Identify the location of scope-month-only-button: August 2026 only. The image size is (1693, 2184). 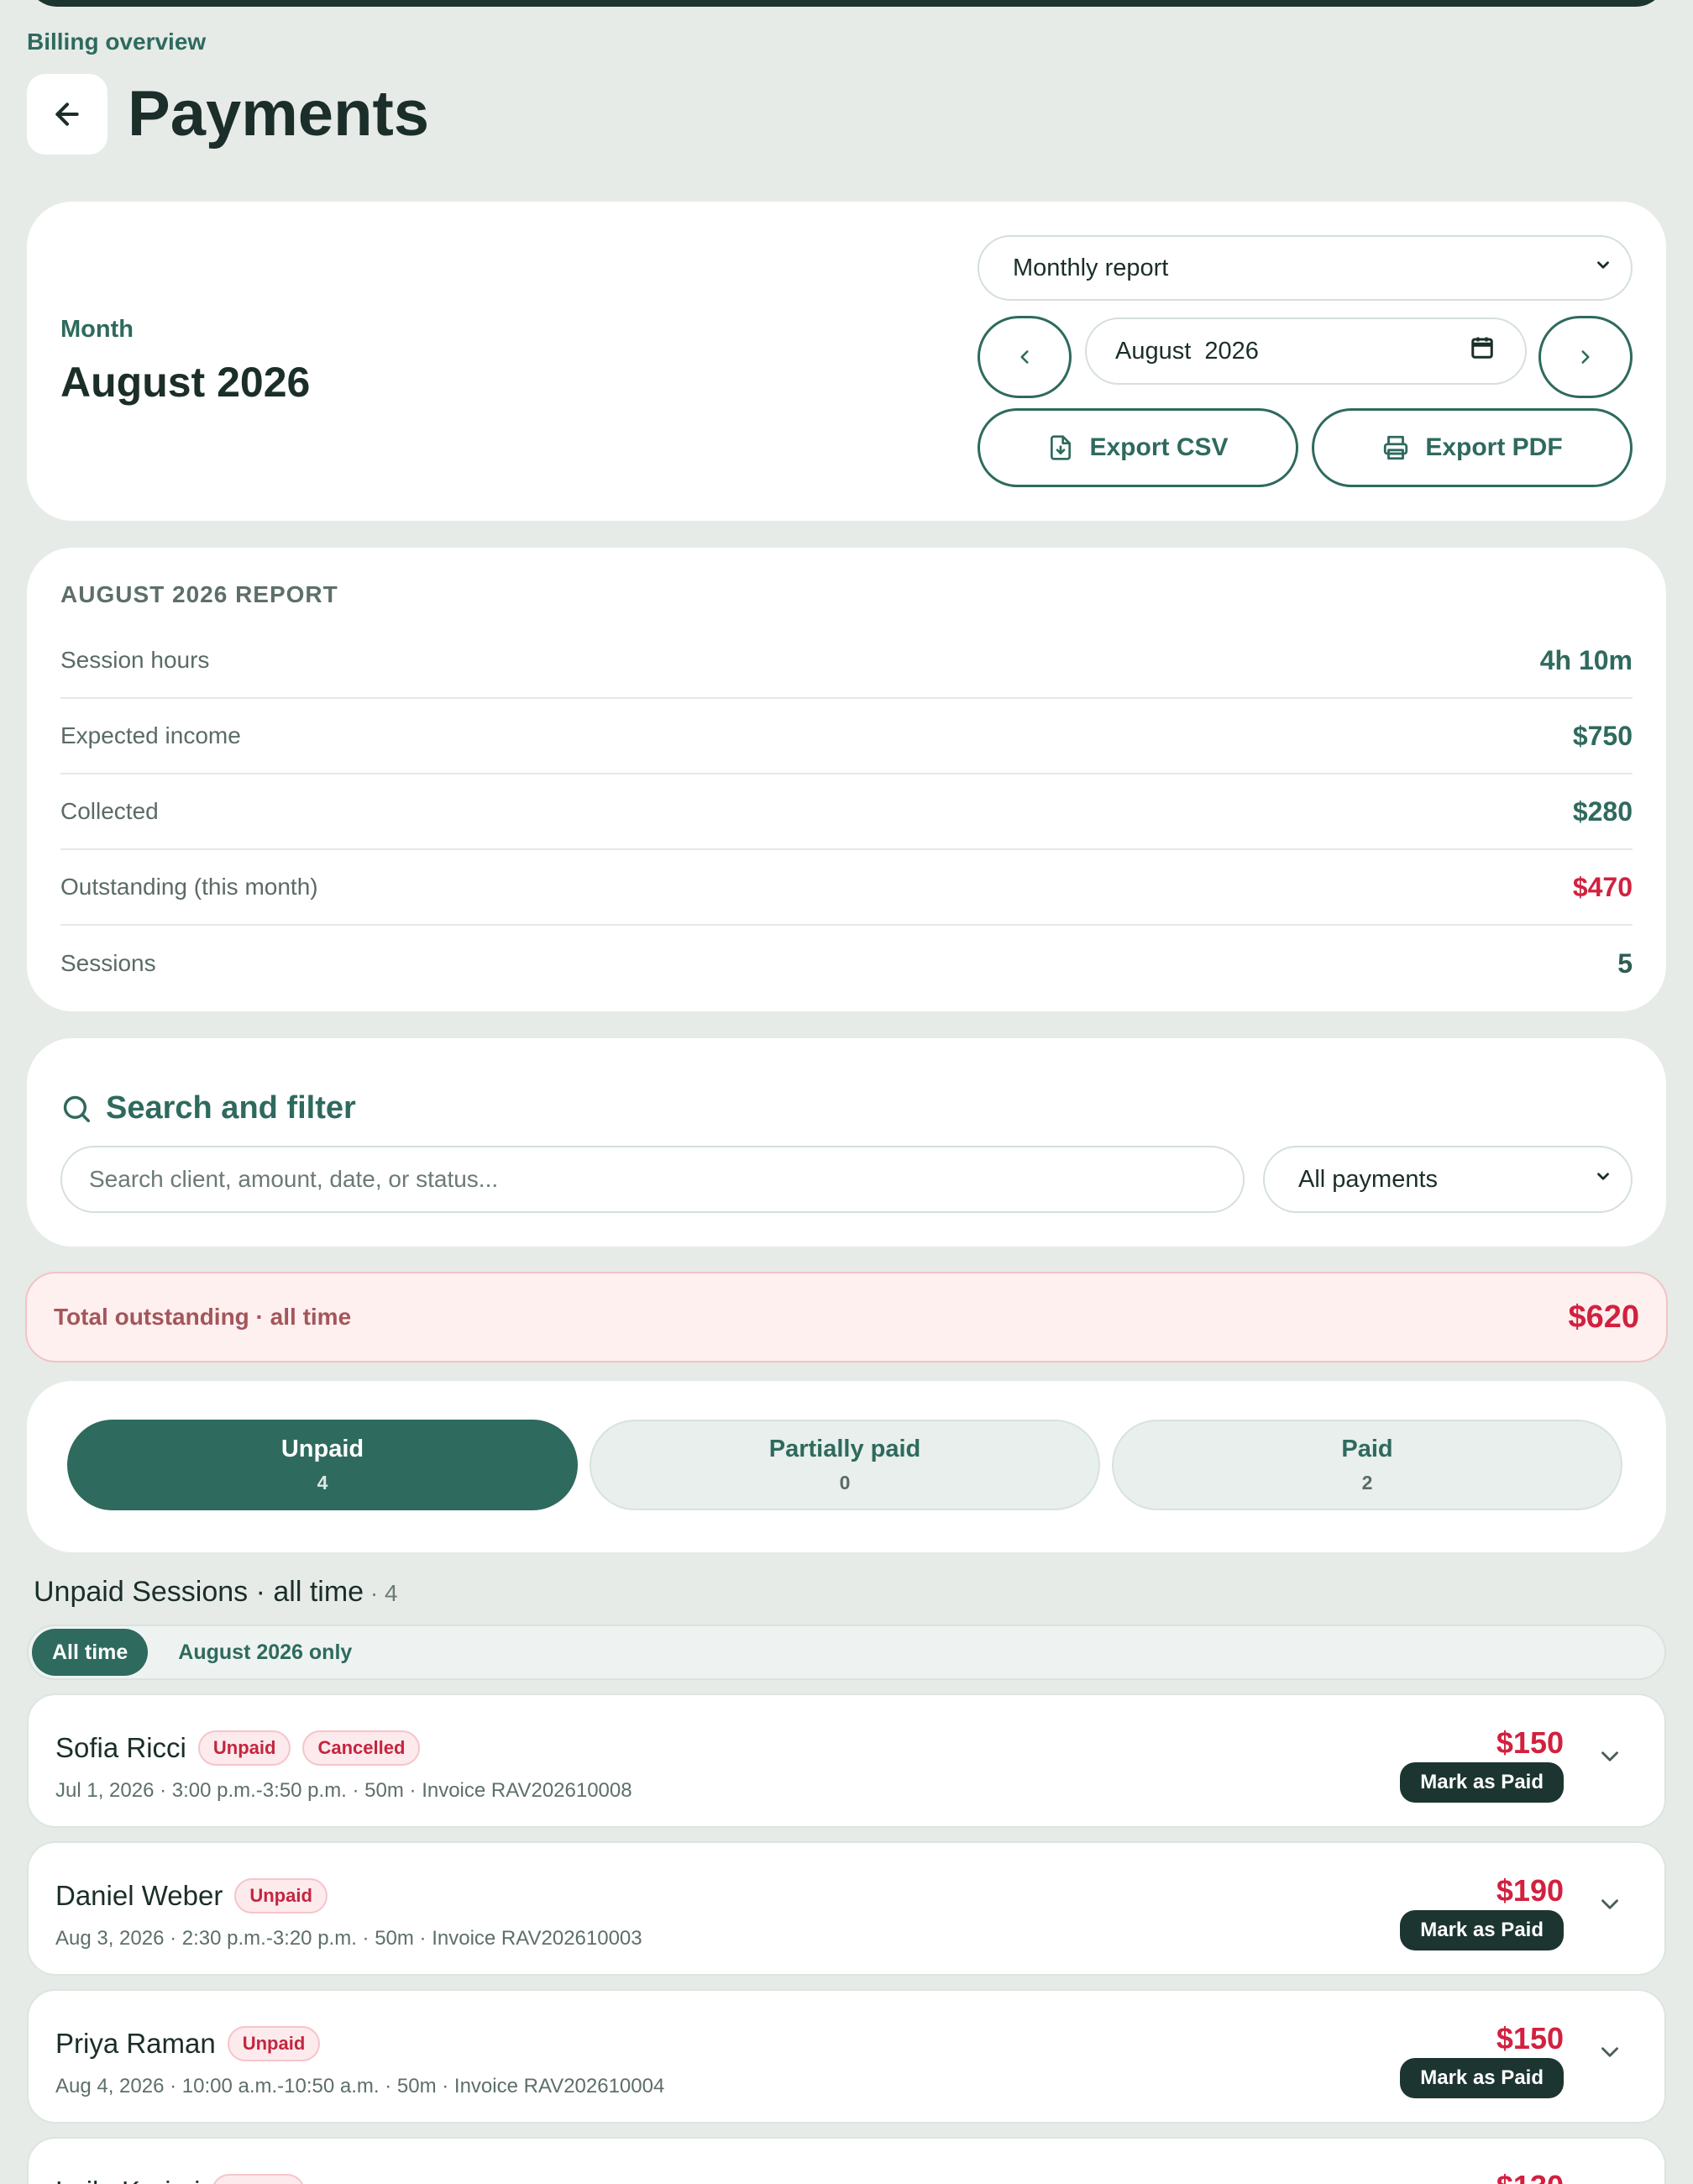
(265, 1652).